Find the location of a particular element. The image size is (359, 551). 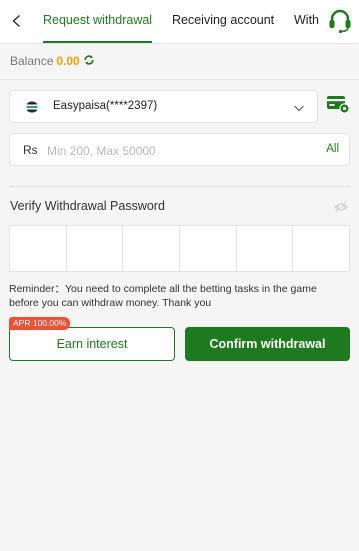

tab-receiving-account: Receiving account is located at coordinates (223, 22).